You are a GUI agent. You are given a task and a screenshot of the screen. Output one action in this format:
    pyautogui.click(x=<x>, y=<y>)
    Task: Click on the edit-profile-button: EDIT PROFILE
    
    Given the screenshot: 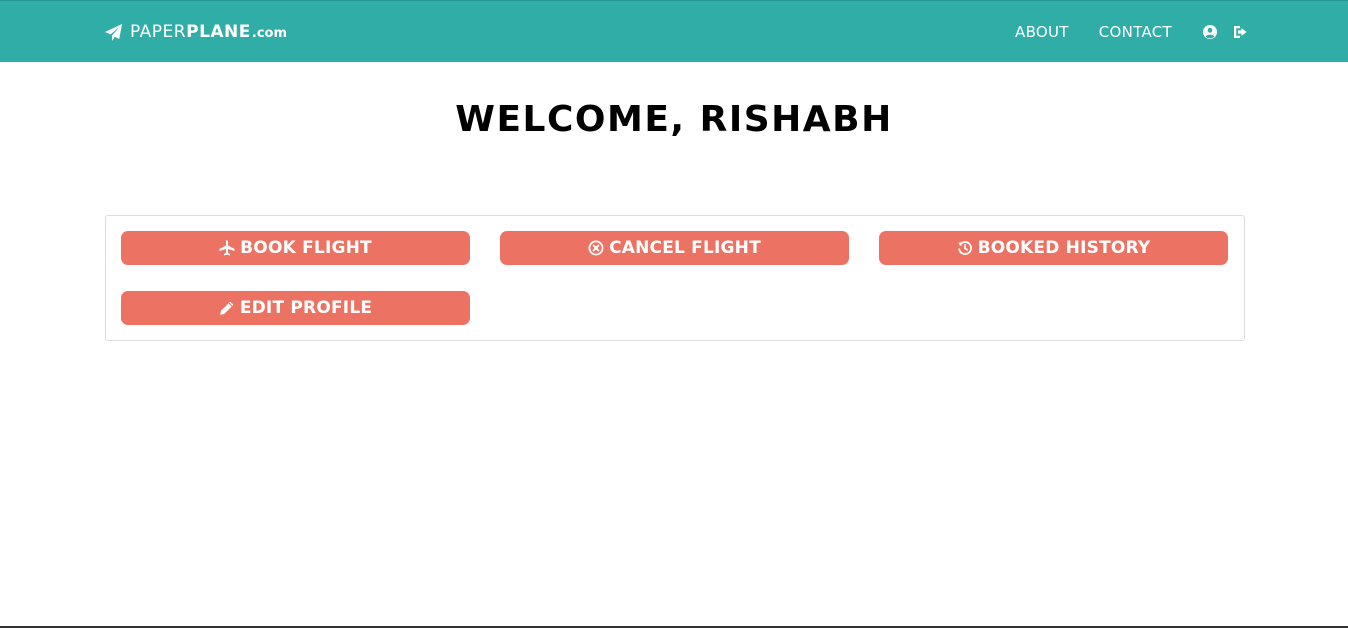 What is the action you would take?
    pyautogui.click(x=295, y=308)
    